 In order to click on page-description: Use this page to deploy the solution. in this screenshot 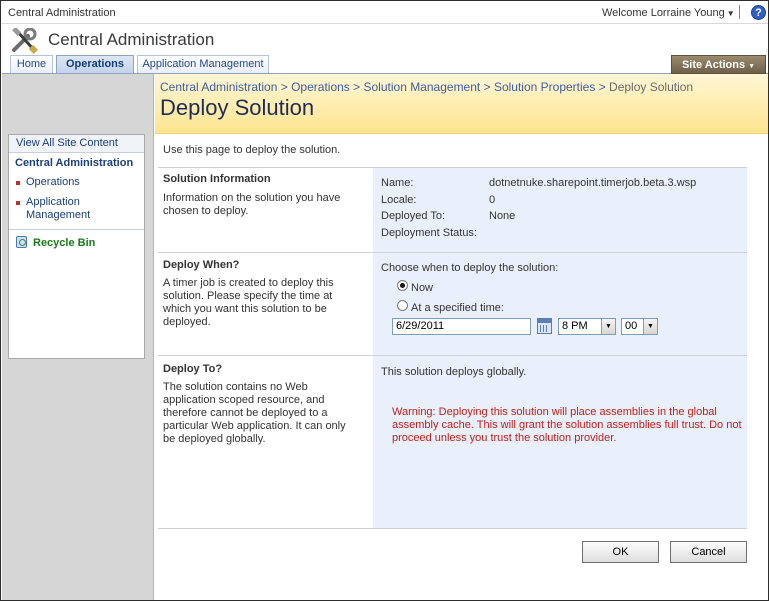, I will do `click(252, 150)`.